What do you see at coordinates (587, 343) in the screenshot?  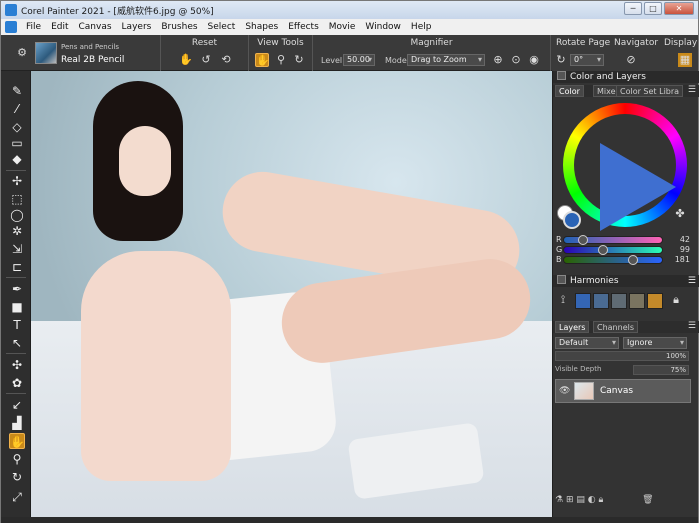 I see `composite-method-dropdown: Default` at bounding box center [587, 343].